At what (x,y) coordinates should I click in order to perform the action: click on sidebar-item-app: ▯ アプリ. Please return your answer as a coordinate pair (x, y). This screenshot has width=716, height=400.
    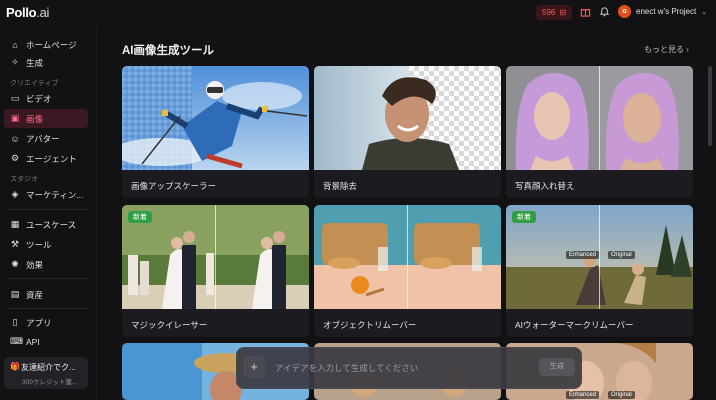
    Looking at the image, I should click on (46, 322).